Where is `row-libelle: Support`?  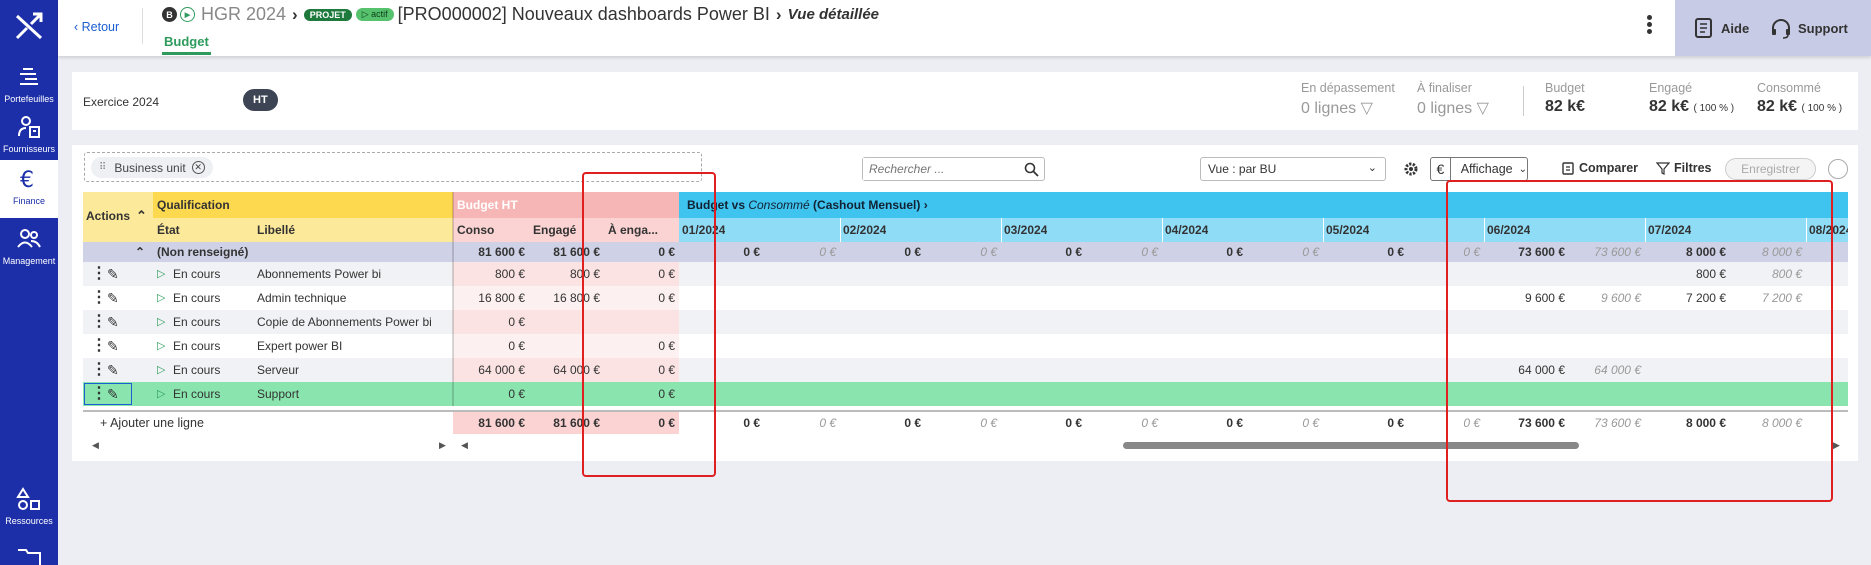 row-libelle: Support is located at coordinates (355, 394).